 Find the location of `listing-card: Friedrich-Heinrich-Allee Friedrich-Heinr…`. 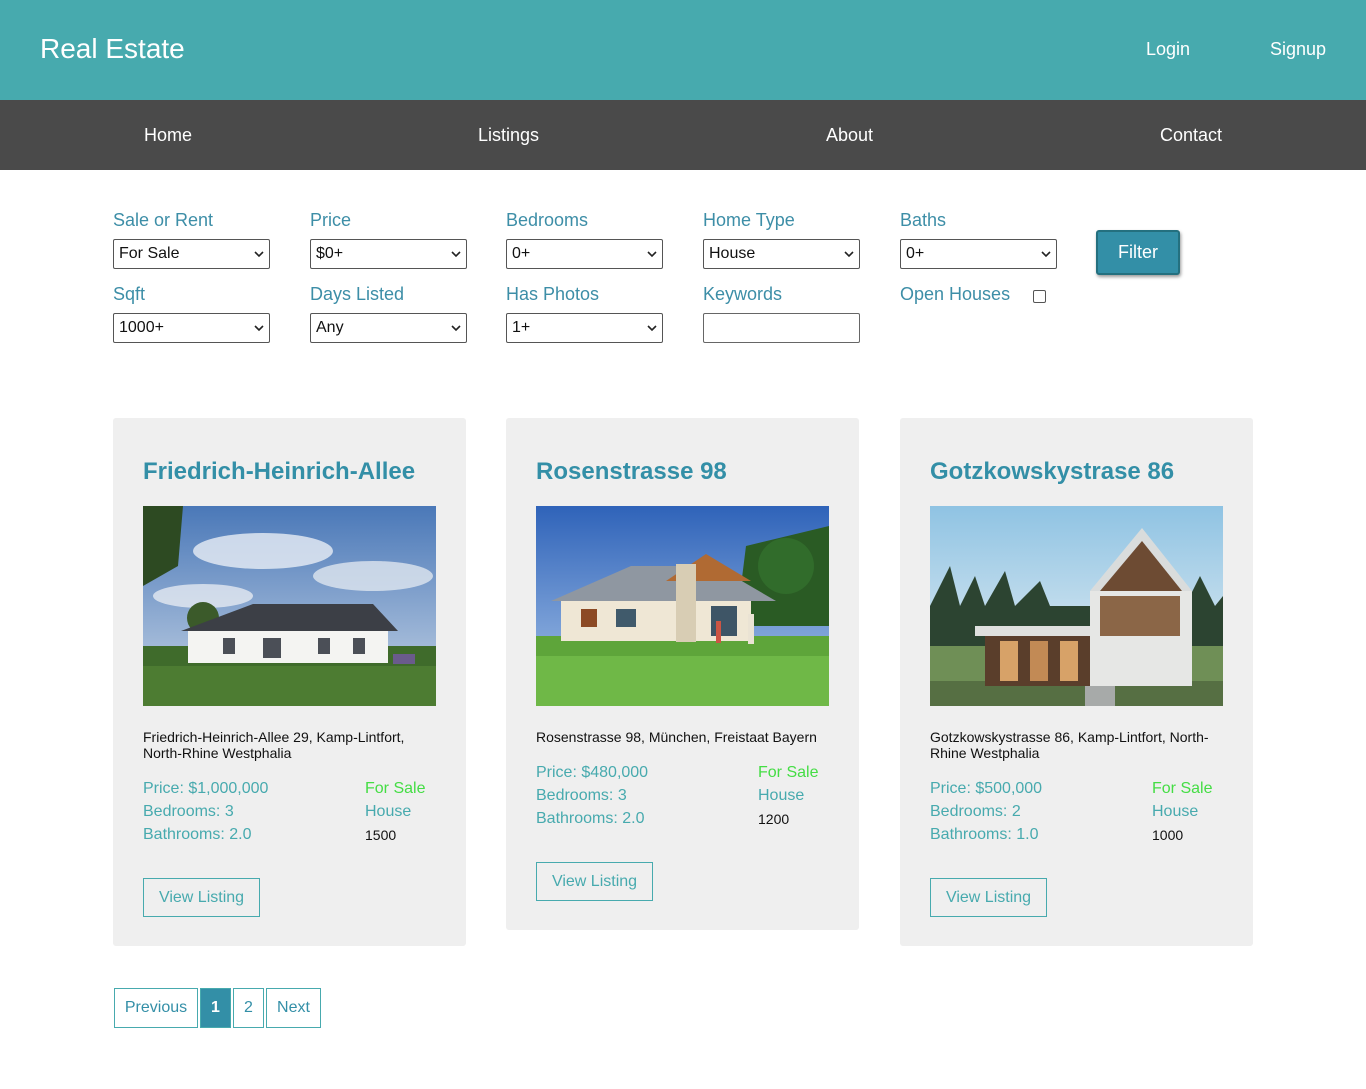

listing-card: Friedrich-Heinrich-Allee Friedrich-Heinr… is located at coordinates (289, 682).